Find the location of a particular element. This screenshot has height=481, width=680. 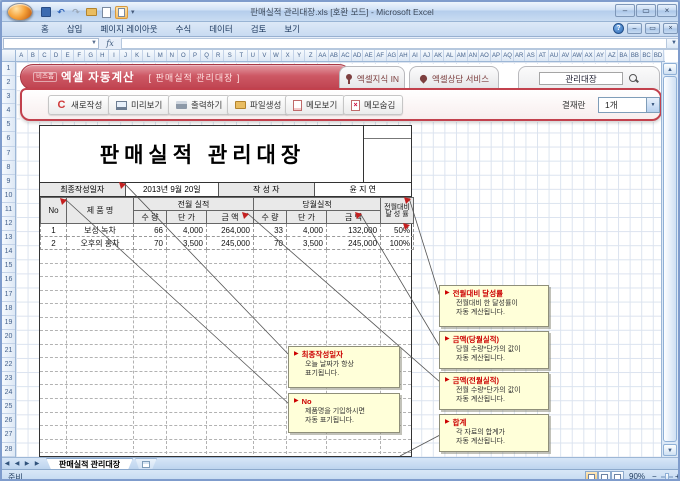

row-header-23: 23 is located at coordinates (8, 379).